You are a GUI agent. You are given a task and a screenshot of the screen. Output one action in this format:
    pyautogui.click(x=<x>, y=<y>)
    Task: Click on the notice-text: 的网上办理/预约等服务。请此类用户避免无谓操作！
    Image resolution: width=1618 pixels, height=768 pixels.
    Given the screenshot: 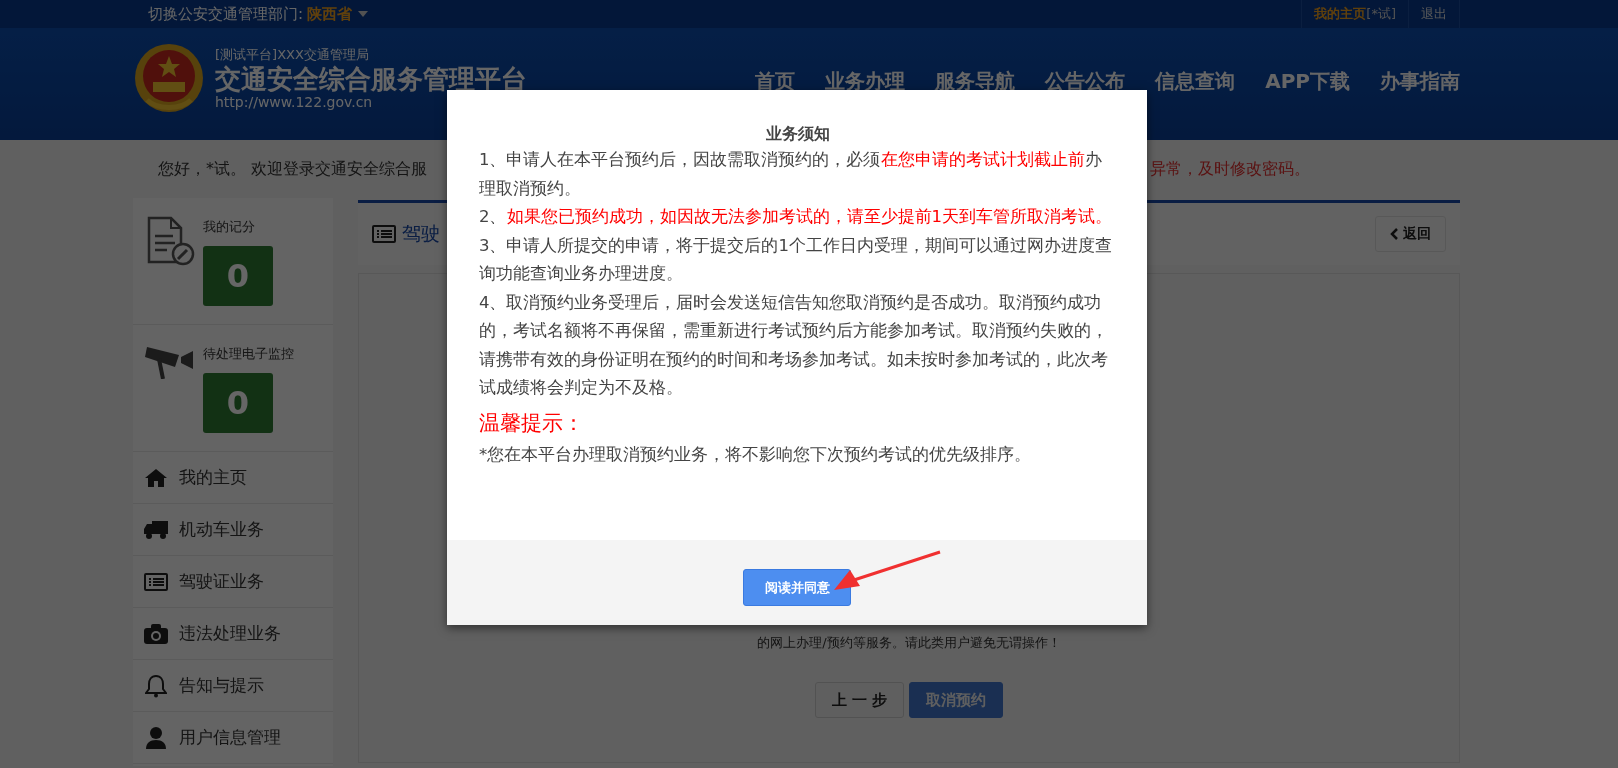 What is the action you would take?
    pyautogui.click(x=909, y=643)
    